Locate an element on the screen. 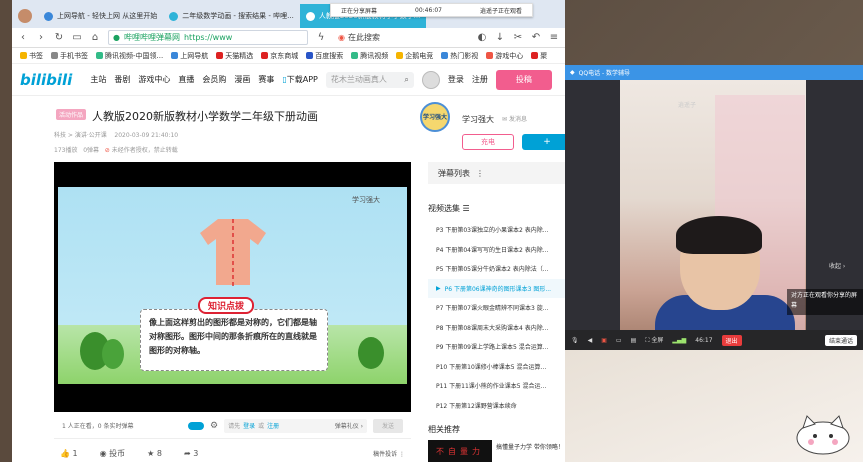  bookmark-item: 热门影视 is located at coordinates (459, 56).